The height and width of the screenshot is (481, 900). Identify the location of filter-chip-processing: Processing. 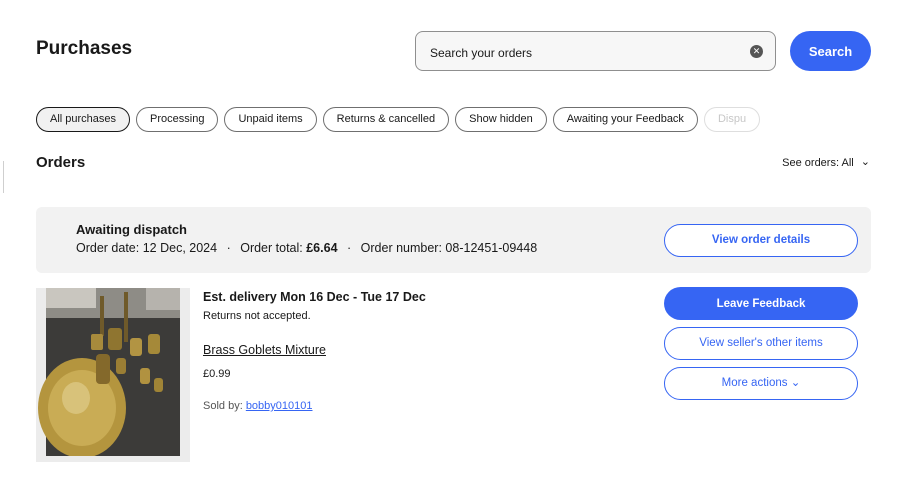
(177, 119).